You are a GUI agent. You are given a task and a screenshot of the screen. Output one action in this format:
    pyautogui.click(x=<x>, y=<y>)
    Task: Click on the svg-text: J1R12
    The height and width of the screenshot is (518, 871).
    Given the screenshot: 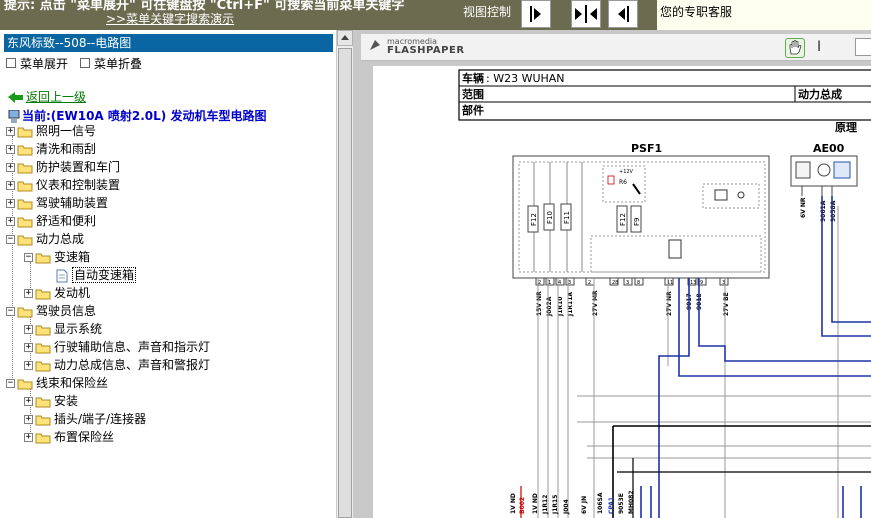 What is the action you would take?
    pyautogui.click(x=545, y=505)
    